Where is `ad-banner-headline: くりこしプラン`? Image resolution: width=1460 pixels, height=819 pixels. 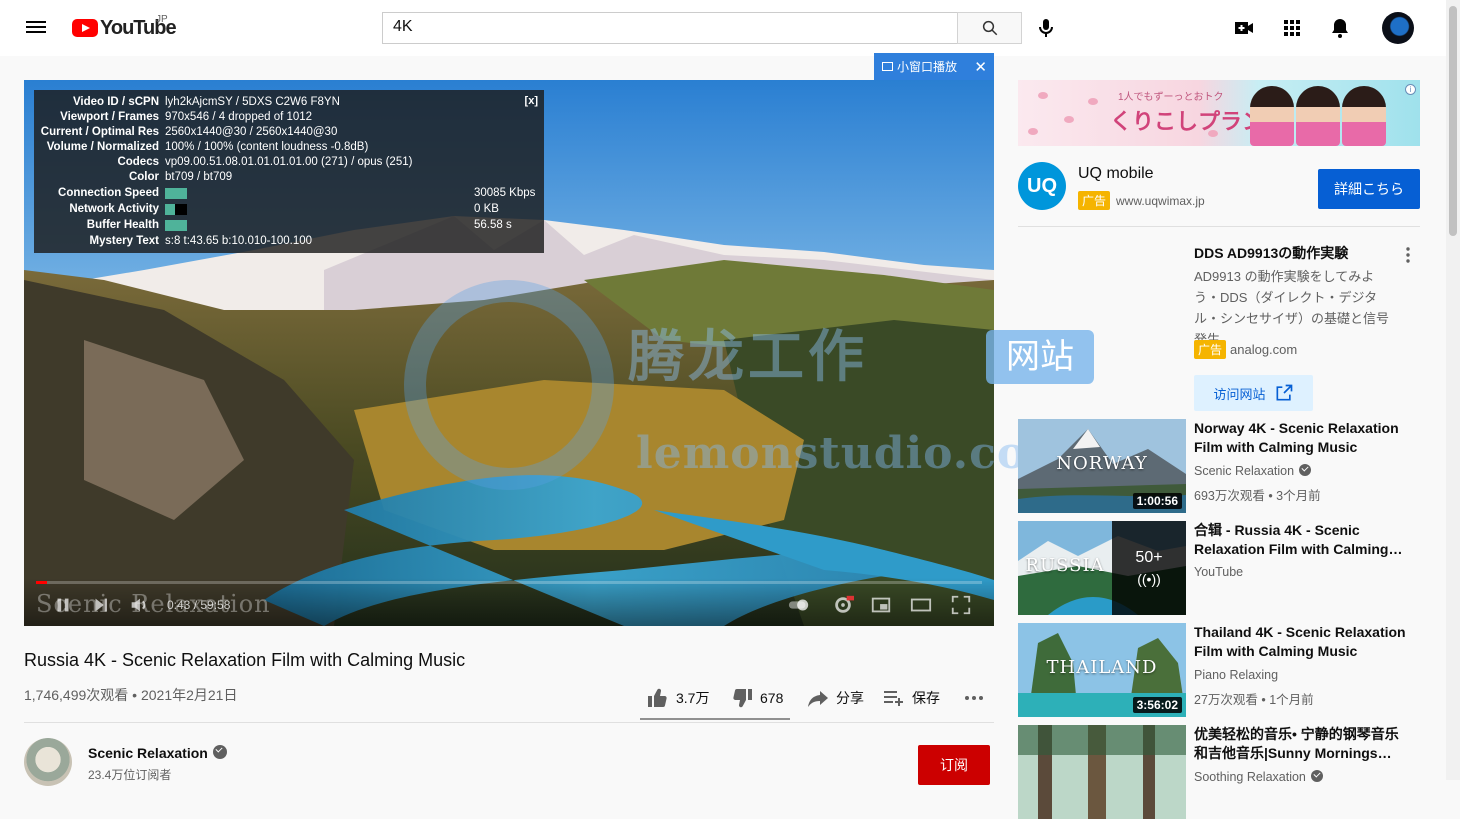 ad-banner-headline: くりこしプラン is located at coordinates (1187, 122).